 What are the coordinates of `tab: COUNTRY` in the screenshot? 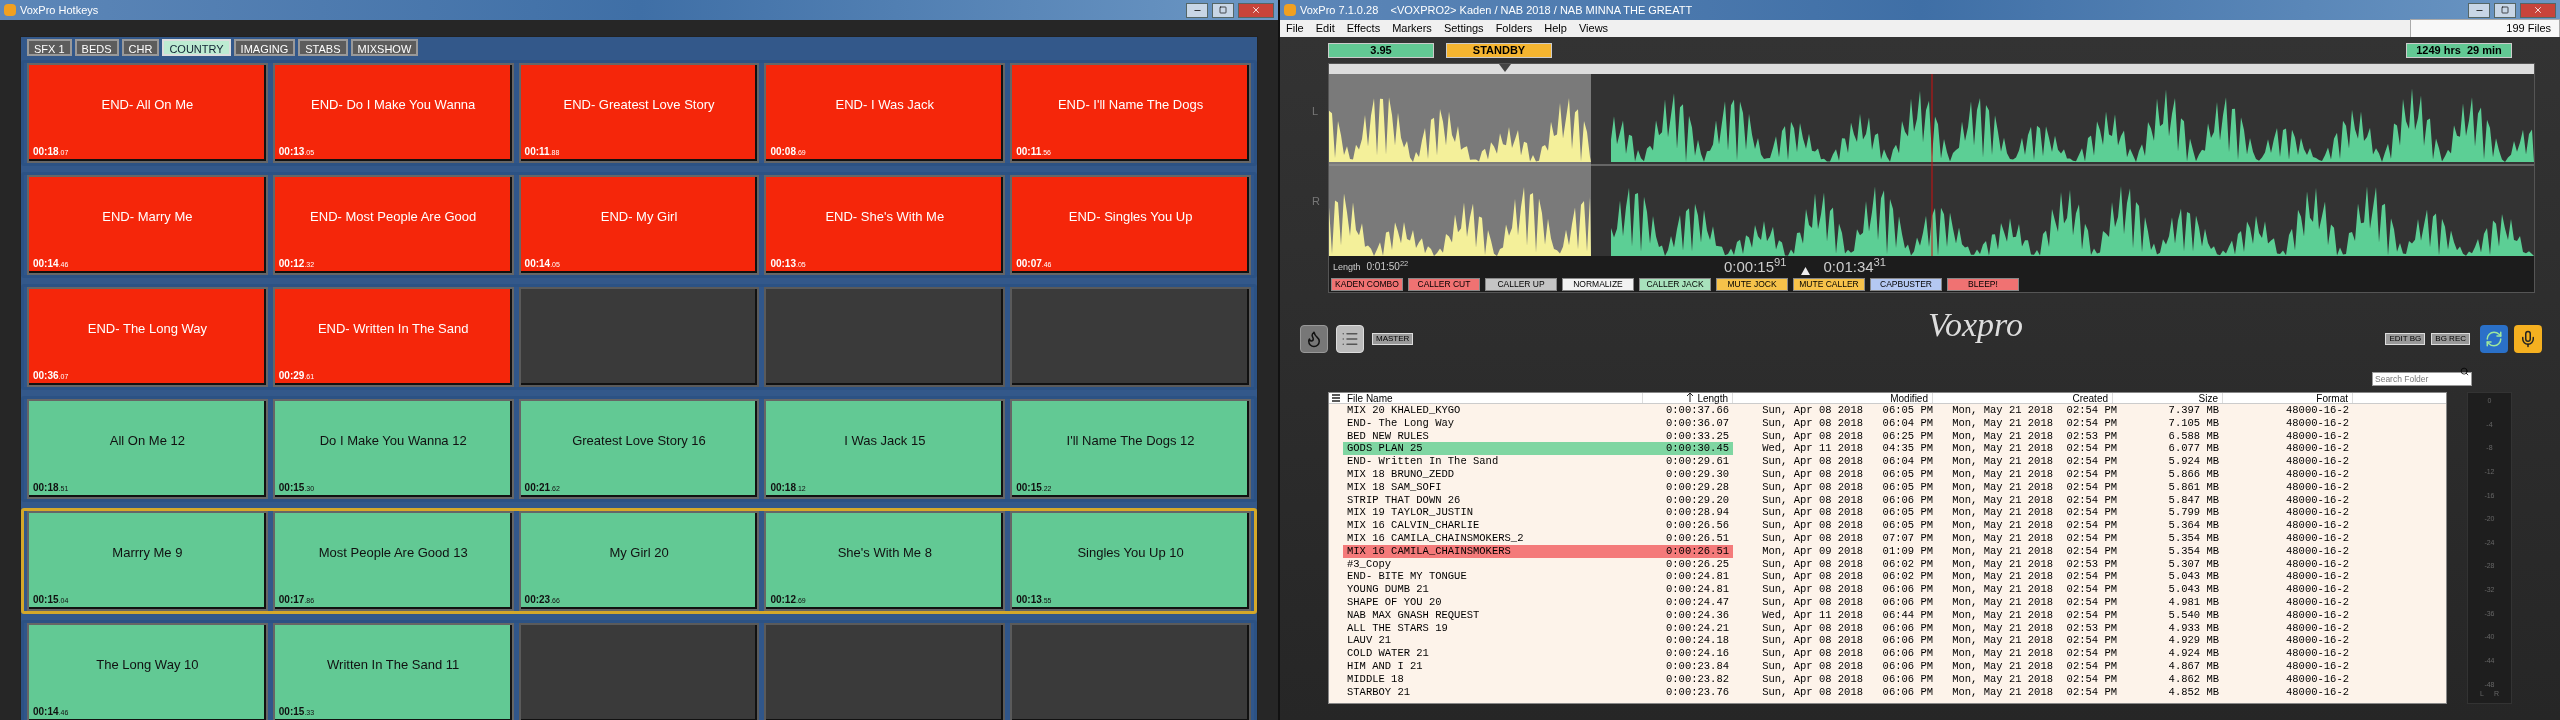 It's located at (196, 47).